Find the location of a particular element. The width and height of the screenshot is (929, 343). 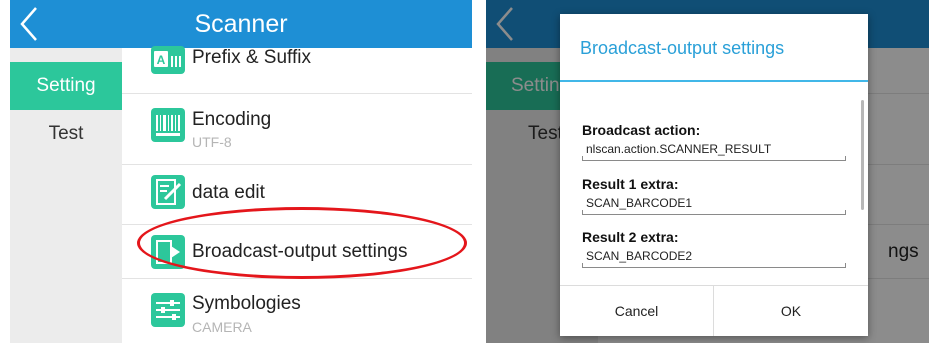

highlight-circle is located at coordinates (302, 243).